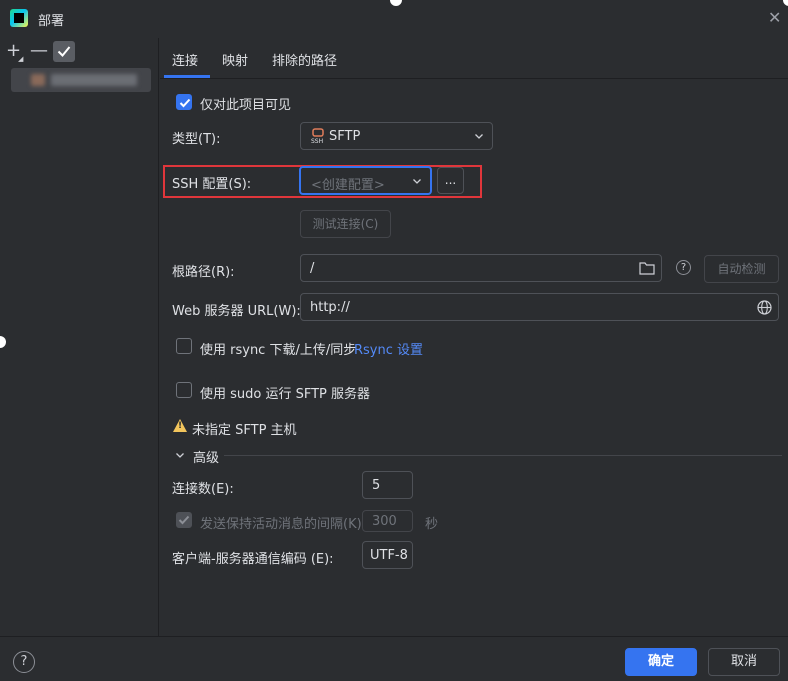 Image resolution: width=788 pixels, height=681 pixels. What do you see at coordinates (388, 348) in the screenshot?
I see `rsync-settings-link: Rsync 设置` at bounding box center [388, 348].